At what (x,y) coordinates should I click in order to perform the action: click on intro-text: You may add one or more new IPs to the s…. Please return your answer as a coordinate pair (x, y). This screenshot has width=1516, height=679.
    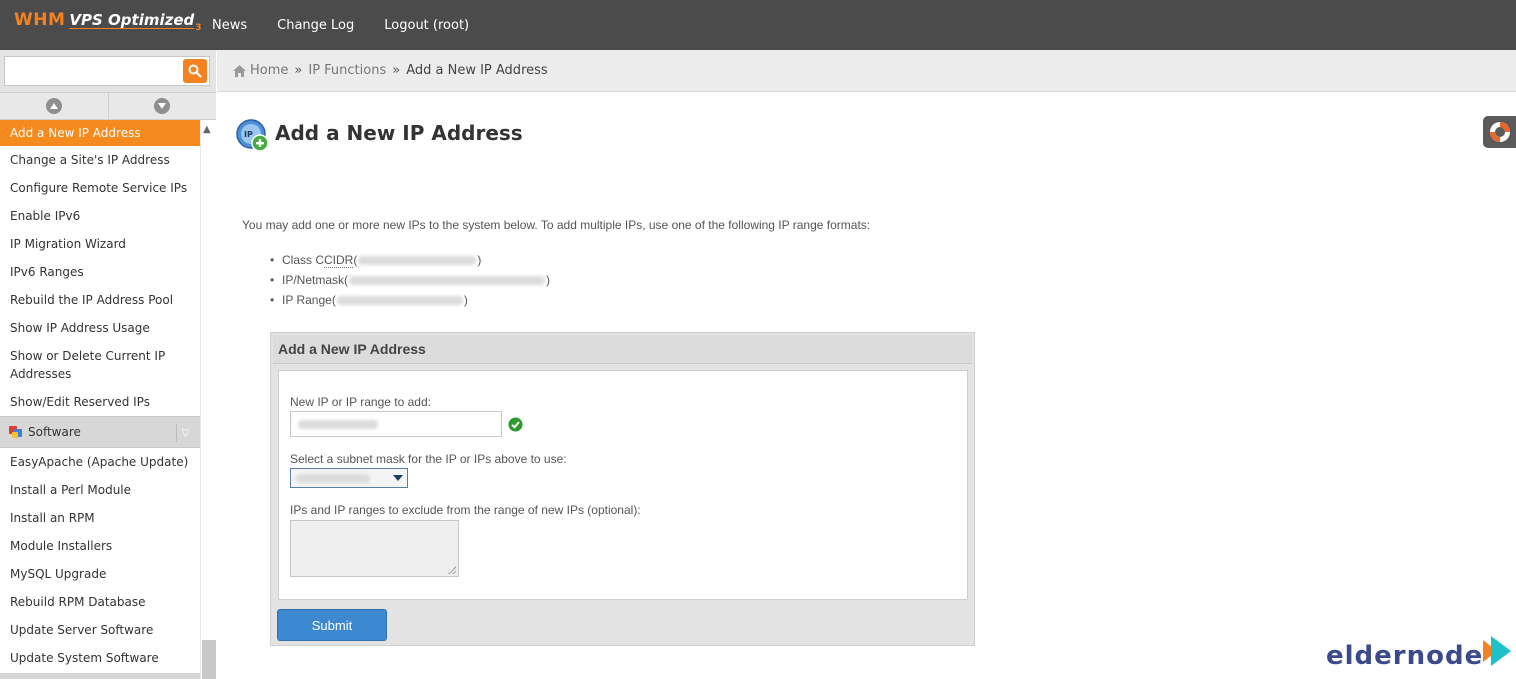
    Looking at the image, I should click on (556, 225).